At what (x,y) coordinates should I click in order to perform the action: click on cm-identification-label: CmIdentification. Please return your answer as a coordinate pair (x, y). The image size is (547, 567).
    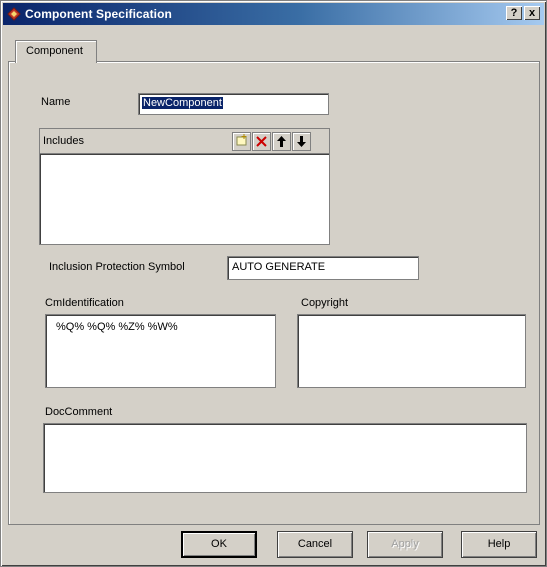
    Looking at the image, I should click on (84, 303).